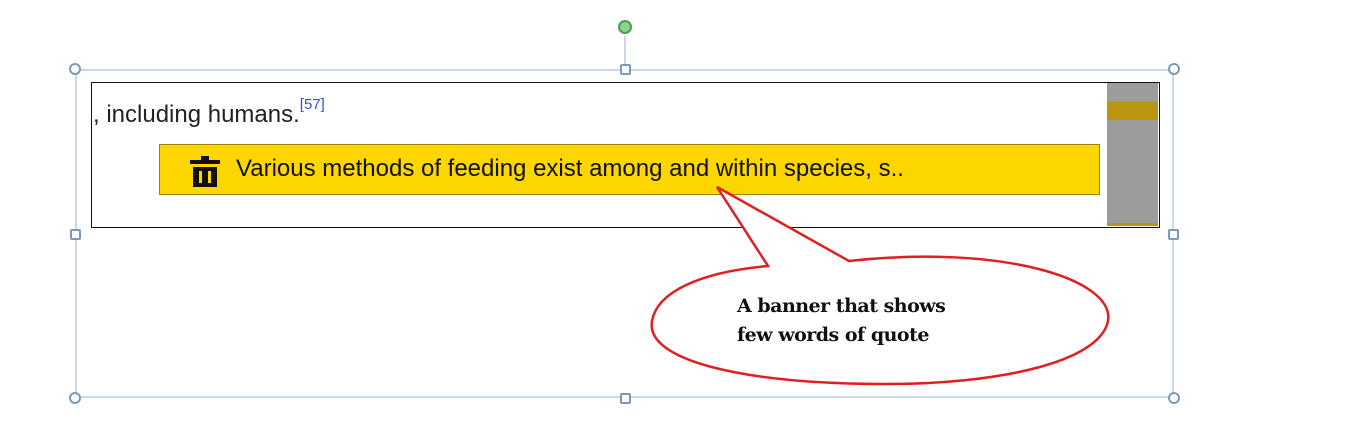  What do you see at coordinates (75, 398) in the screenshot?
I see `resize-handle-bottom-left` at bounding box center [75, 398].